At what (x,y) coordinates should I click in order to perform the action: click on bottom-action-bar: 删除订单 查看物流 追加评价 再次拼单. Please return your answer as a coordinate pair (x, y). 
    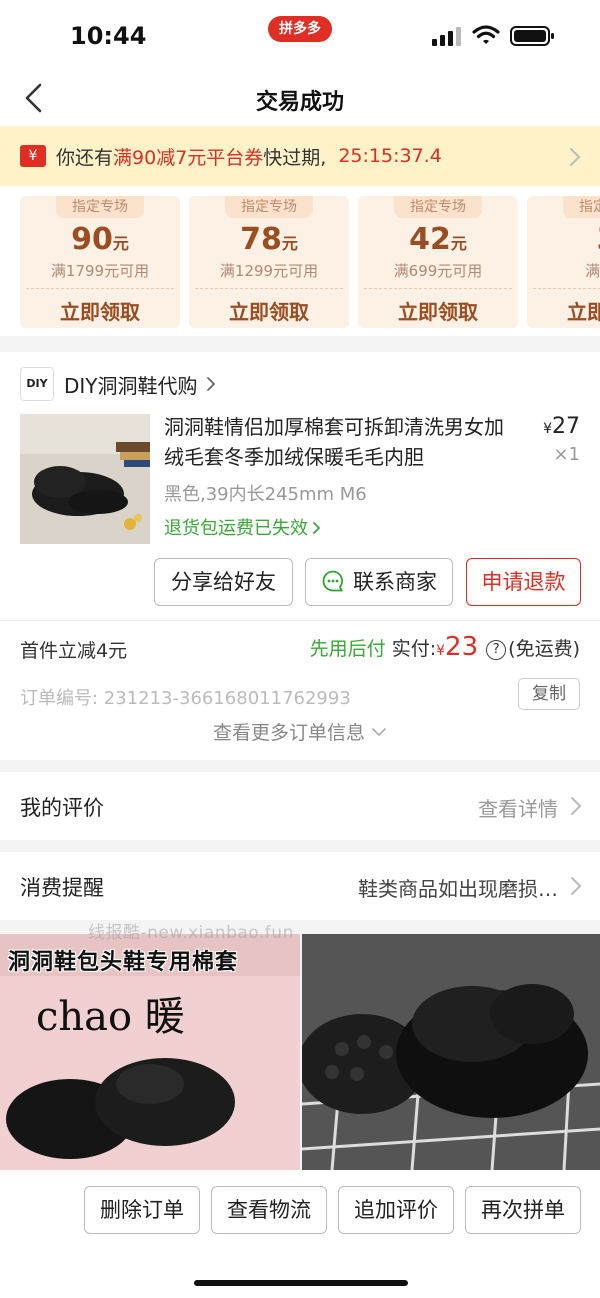
    Looking at the image, I should click on (300, 1234).